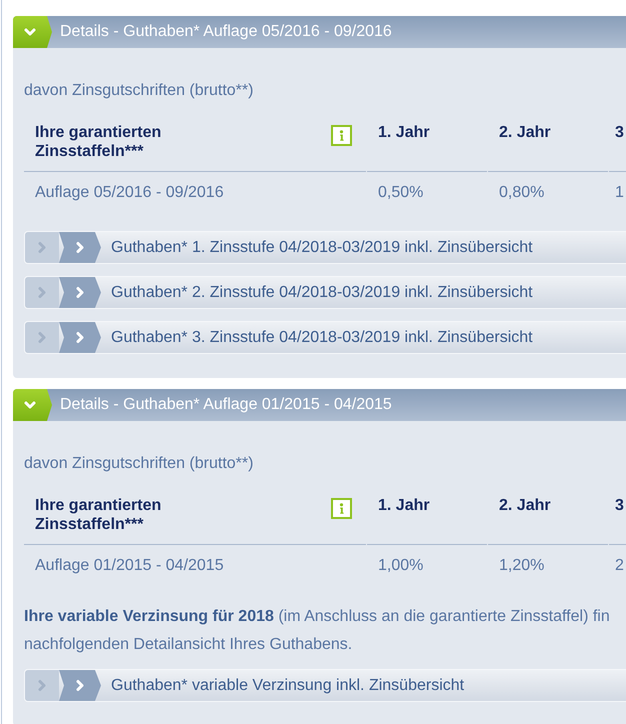 Image resolution: width=626 pixels, height=724 pixels. Describe the element at coordinates (129, 566) in the screenshot. I see `table-cell-text: Auflage 01/2015 - 04/2015` at that location.